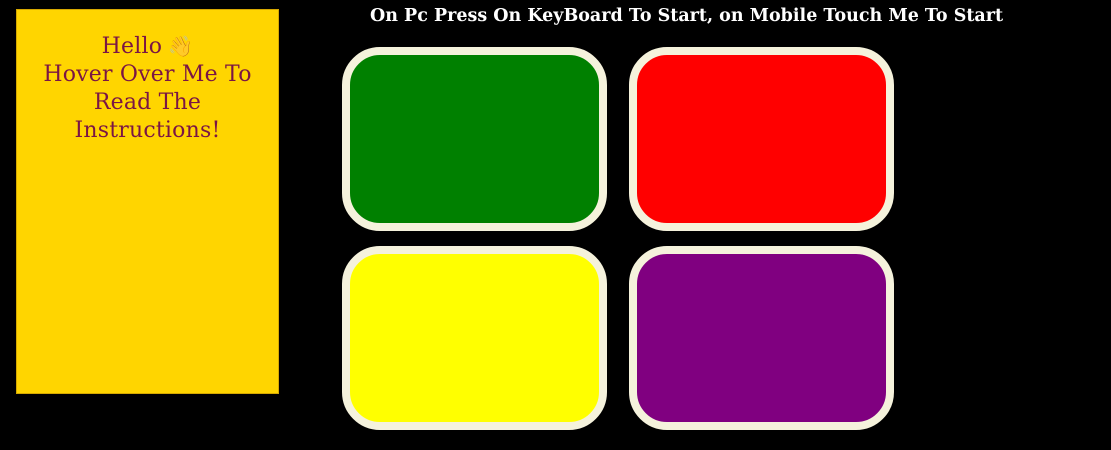 The image size is (1111, 450). Describe the element at coordinates (181, 46) in the screenshot. I see `waving-hand-icon: 👋` at that location.